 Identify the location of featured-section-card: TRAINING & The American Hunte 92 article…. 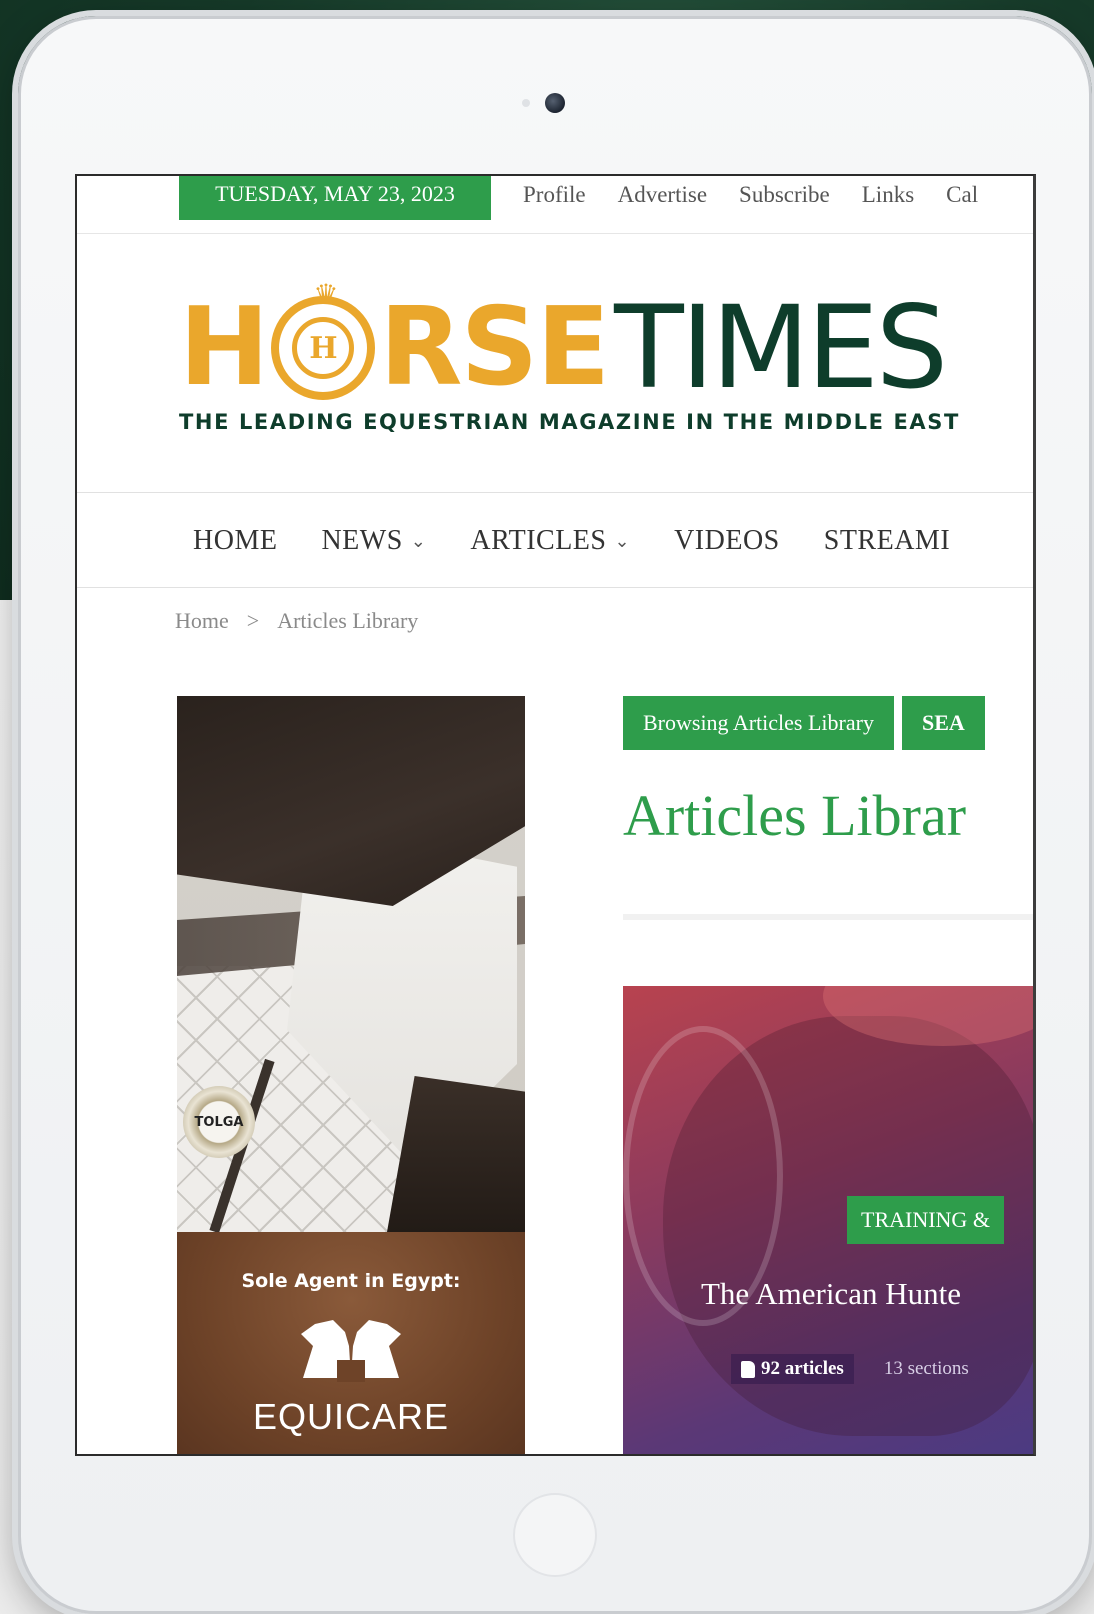
(828, 1220).